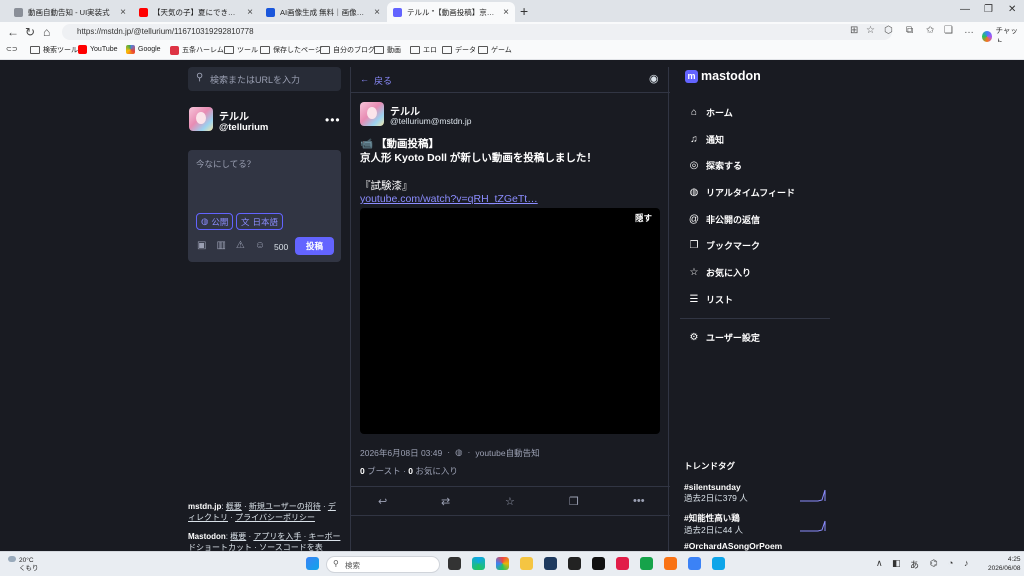  I want to click on trend-item: #知能性高い鶏 過去2日に44 人, so click(755, 524).